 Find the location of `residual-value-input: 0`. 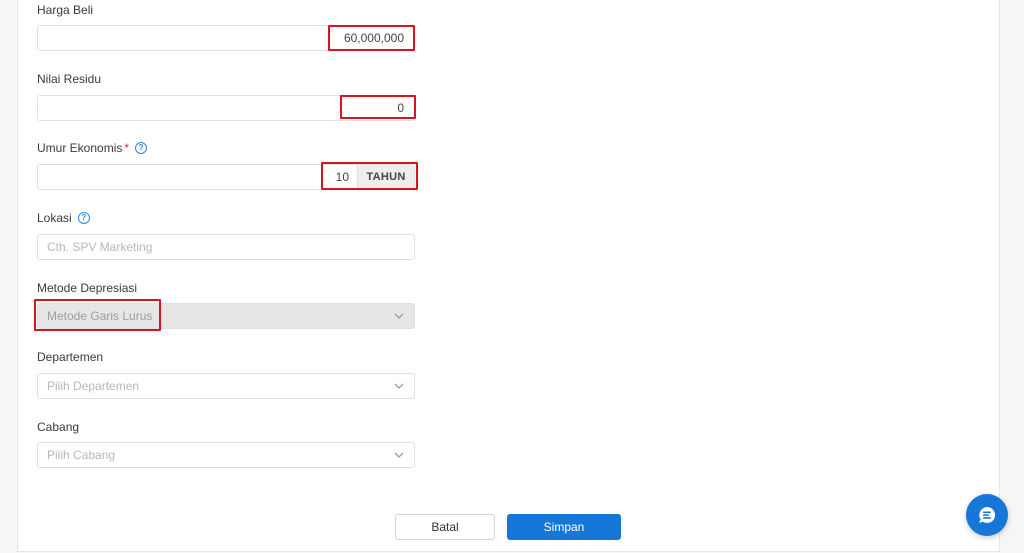

residual-value-input: 0 is located at coordinates (226, 108).